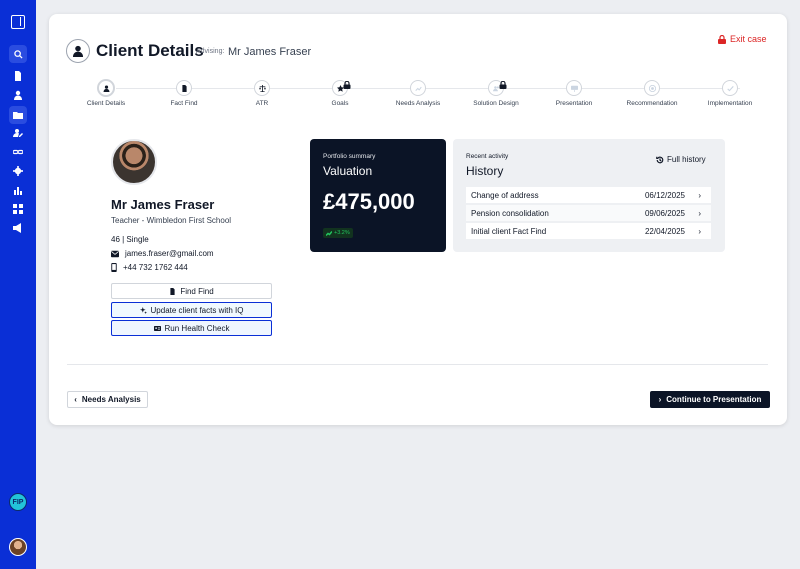 The height and width of the screenshot is (569, 800). I want to click on step-label: ATR, so click(262, 103).